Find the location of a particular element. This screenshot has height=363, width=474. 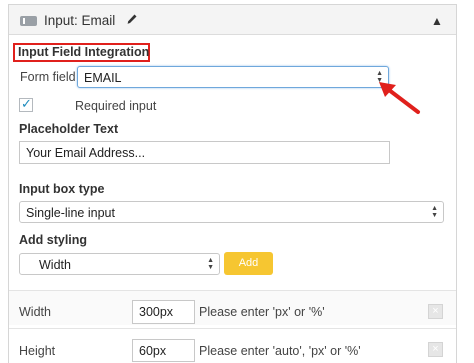

required-checkbox: ✓ is located at coordinates (26, 104).